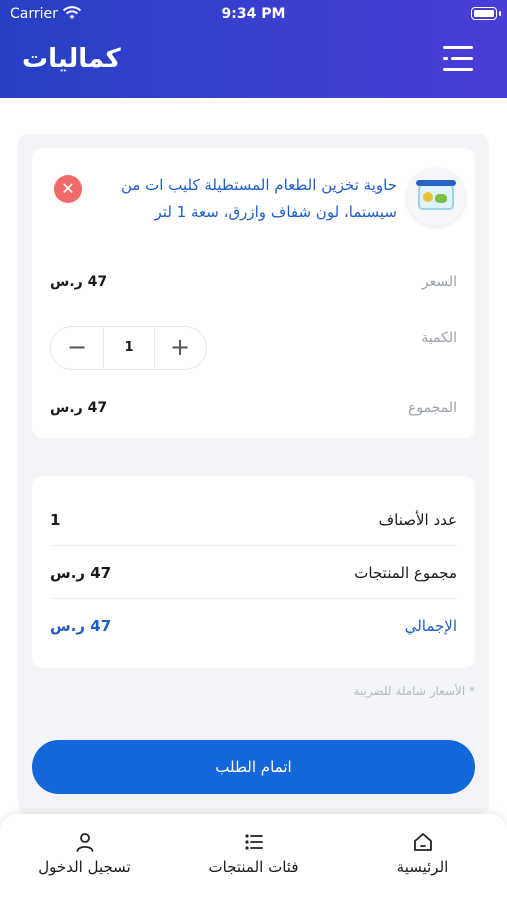 The height and width of the screenshot is (900, 507). Describe the element at coordinates (436, 183) in the screenshot. I see `container-lid-icon` at that location.